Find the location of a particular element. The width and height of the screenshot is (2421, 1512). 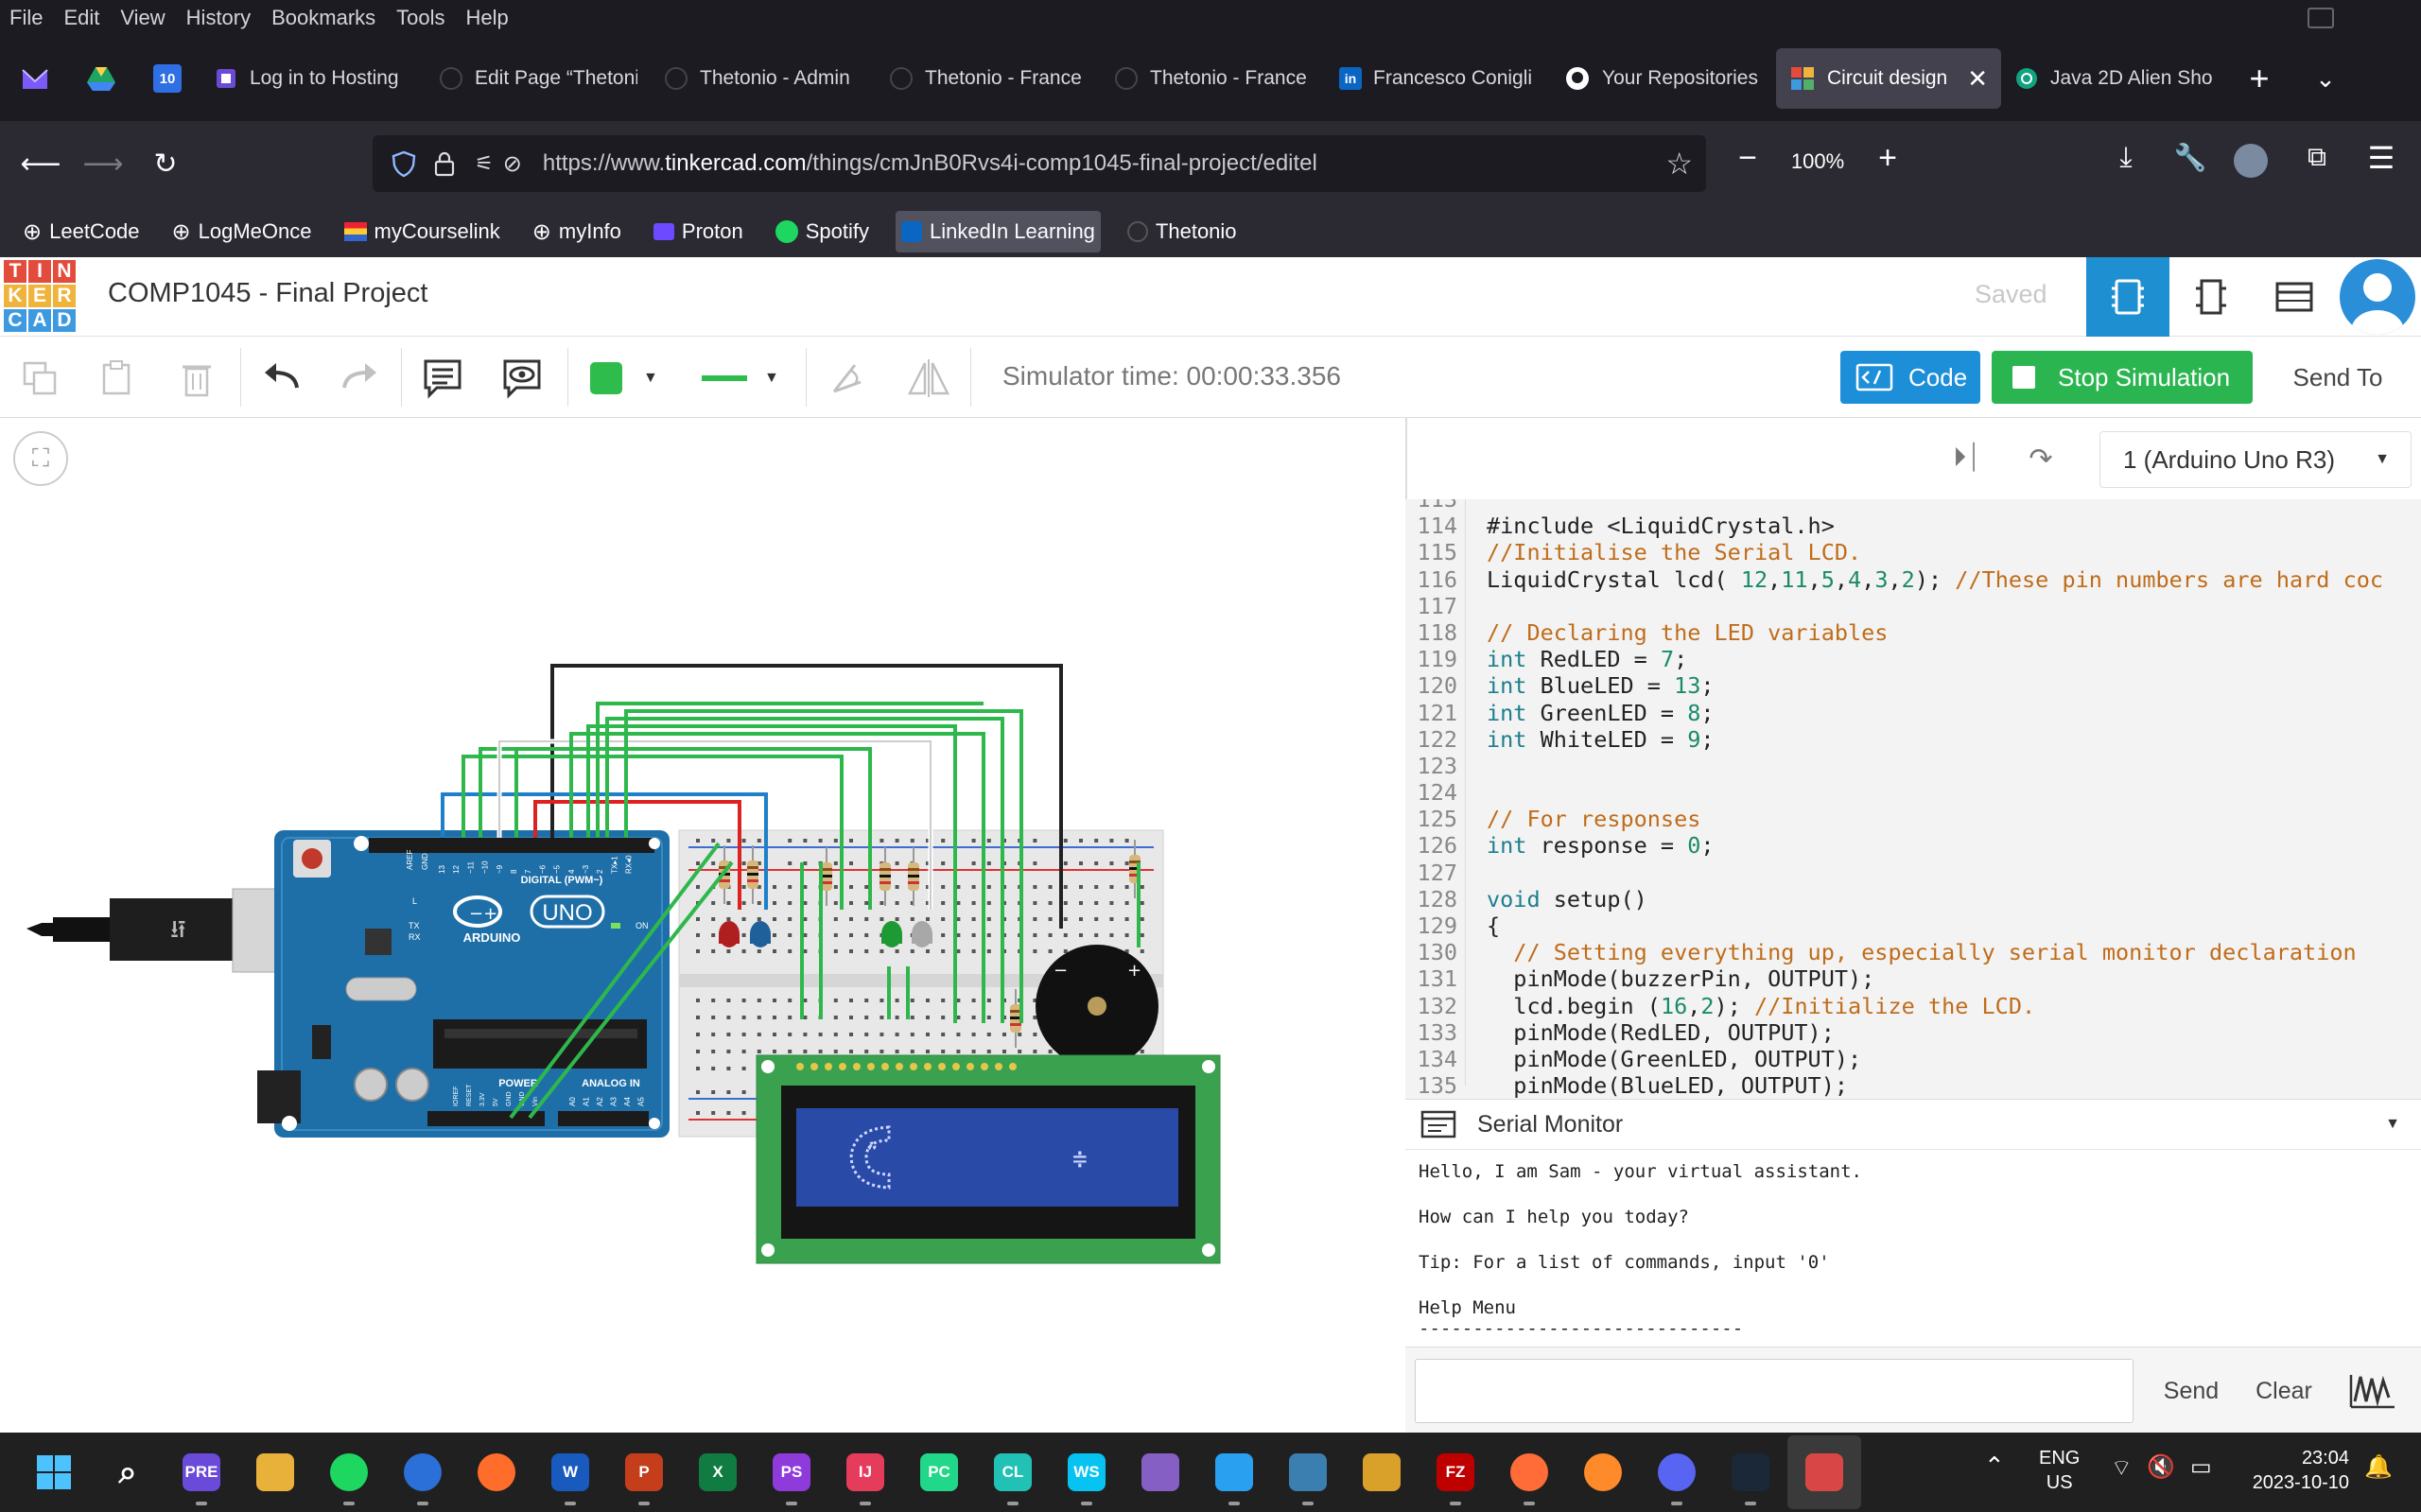

notes-button is located at coordinates (442, 378).